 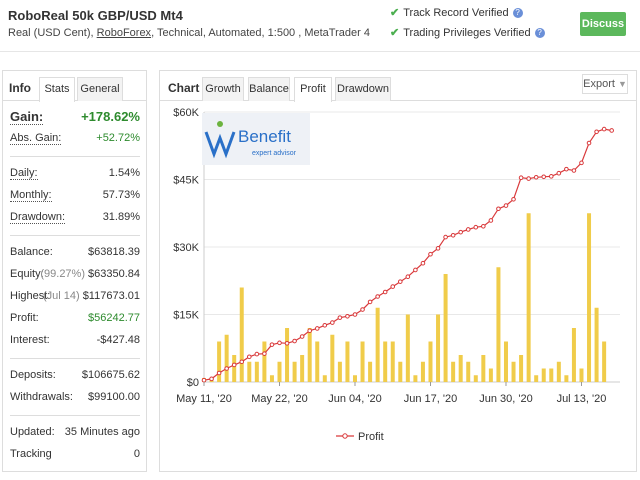 What do you see at coordinates (95, 15) in the screenshot?
I see `system-title: RoboReal 50k GBP/USD Mt4` at bounding box center [95, 15].